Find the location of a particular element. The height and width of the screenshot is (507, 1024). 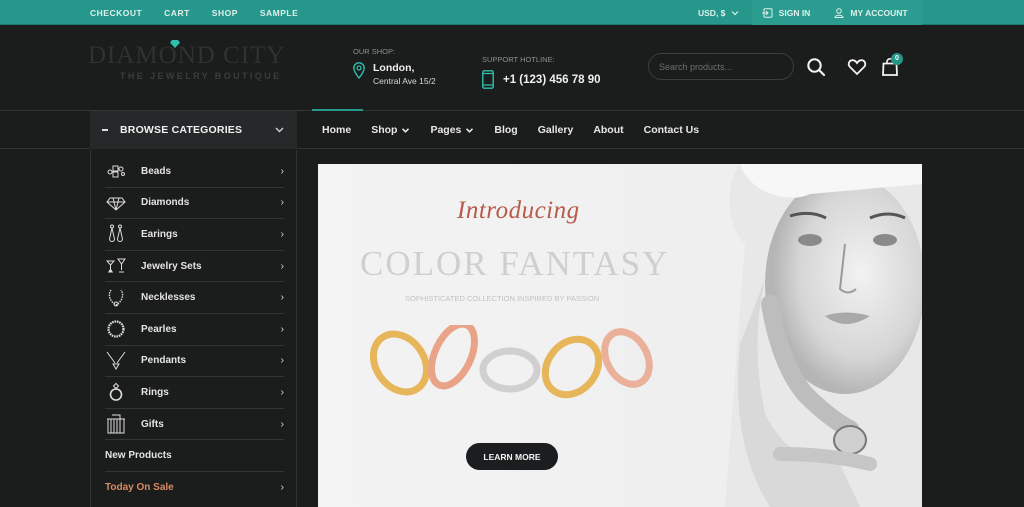

category-beads: Beads › is located at coordinates (194, 172).